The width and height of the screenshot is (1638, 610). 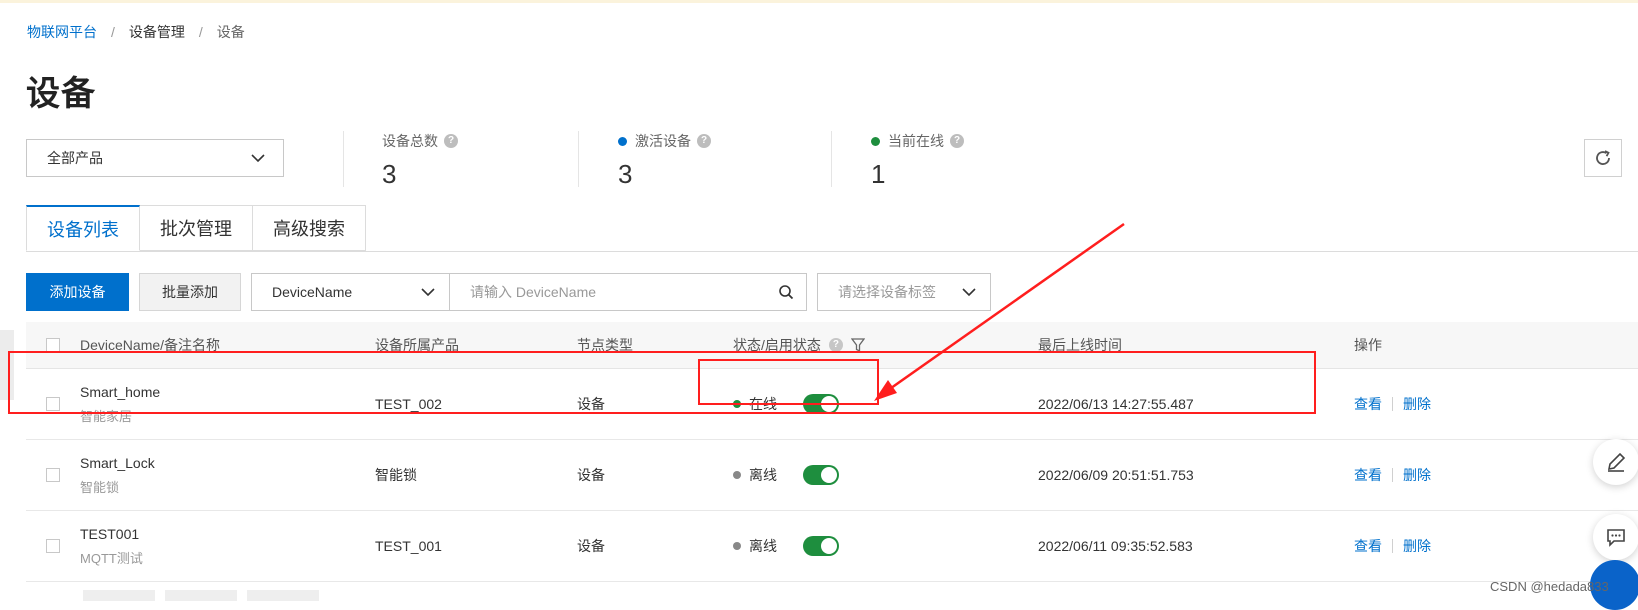 What do you see at coordinates (917, 160) in the screenshot?
I see `stat-online-devices: 当前在线? 1` at bounding box center [917, 160].